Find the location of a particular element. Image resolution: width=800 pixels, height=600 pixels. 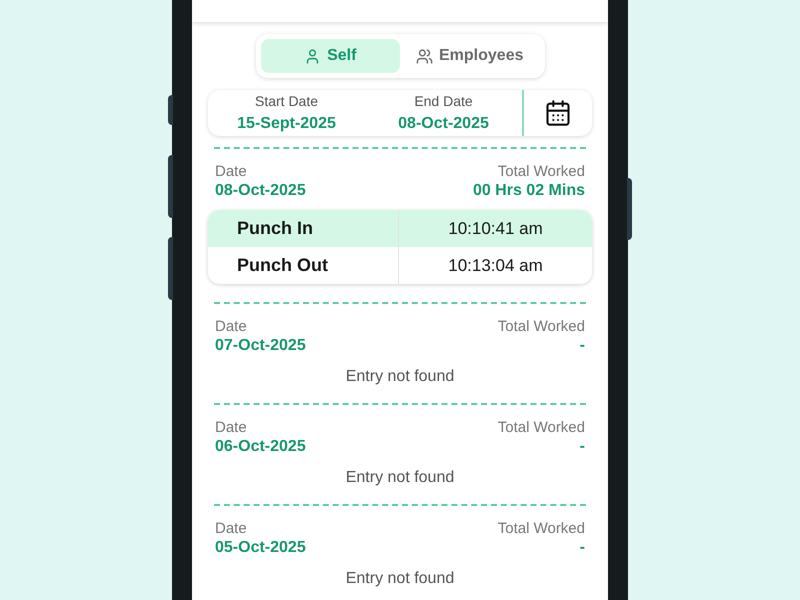

end-date-label: End Date is located at coordinates (443, 101).